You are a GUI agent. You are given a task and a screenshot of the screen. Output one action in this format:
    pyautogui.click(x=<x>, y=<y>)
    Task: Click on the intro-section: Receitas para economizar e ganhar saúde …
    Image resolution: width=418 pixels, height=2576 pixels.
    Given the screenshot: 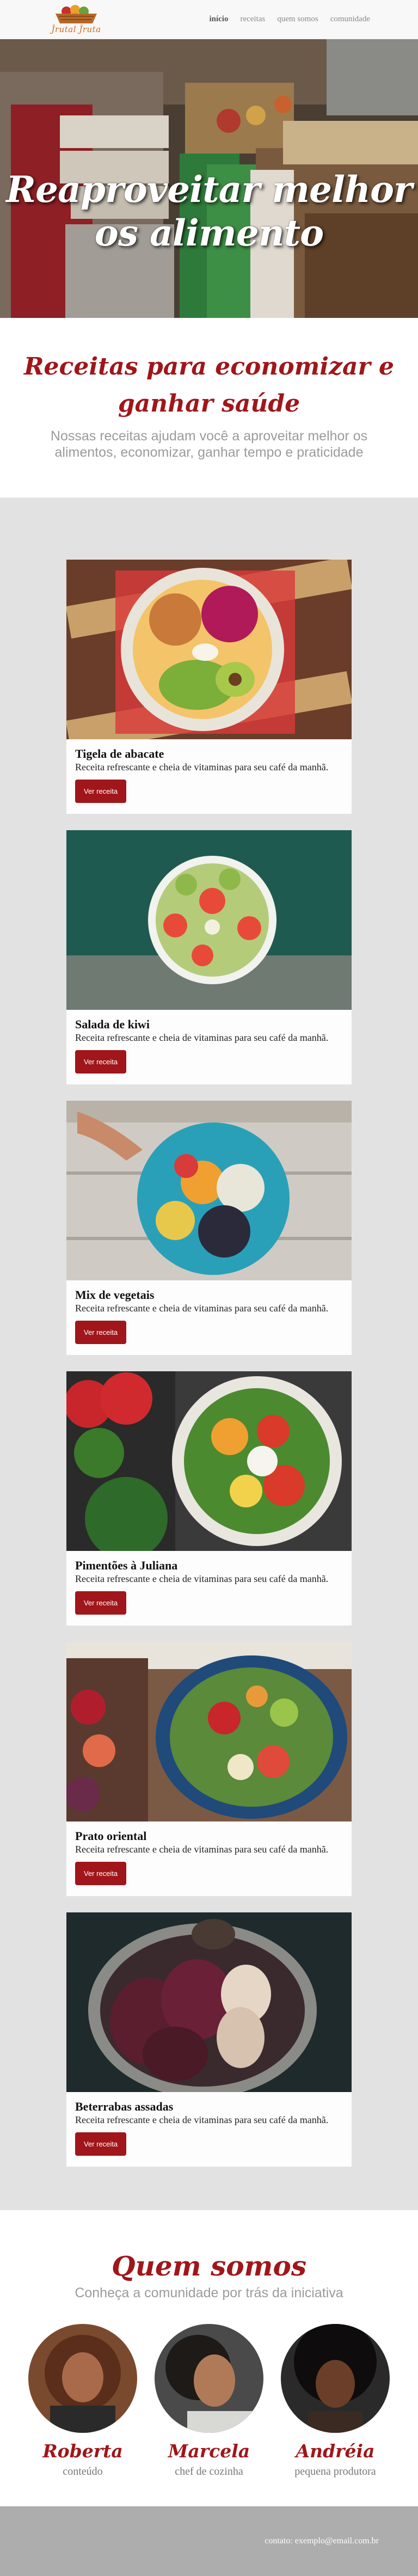 What is the action you would take?
    pyautogui.click(x=209, y=408)
    